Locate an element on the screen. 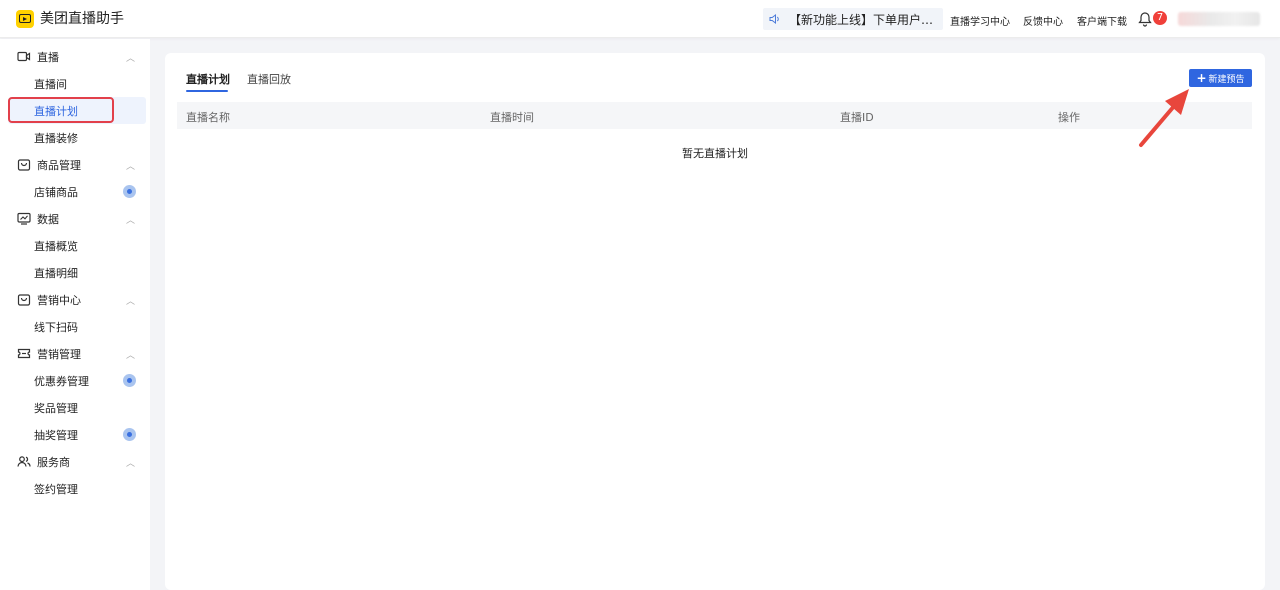  sidebar-item-label: 抽奖管理 is located at coordinates (56, 435).